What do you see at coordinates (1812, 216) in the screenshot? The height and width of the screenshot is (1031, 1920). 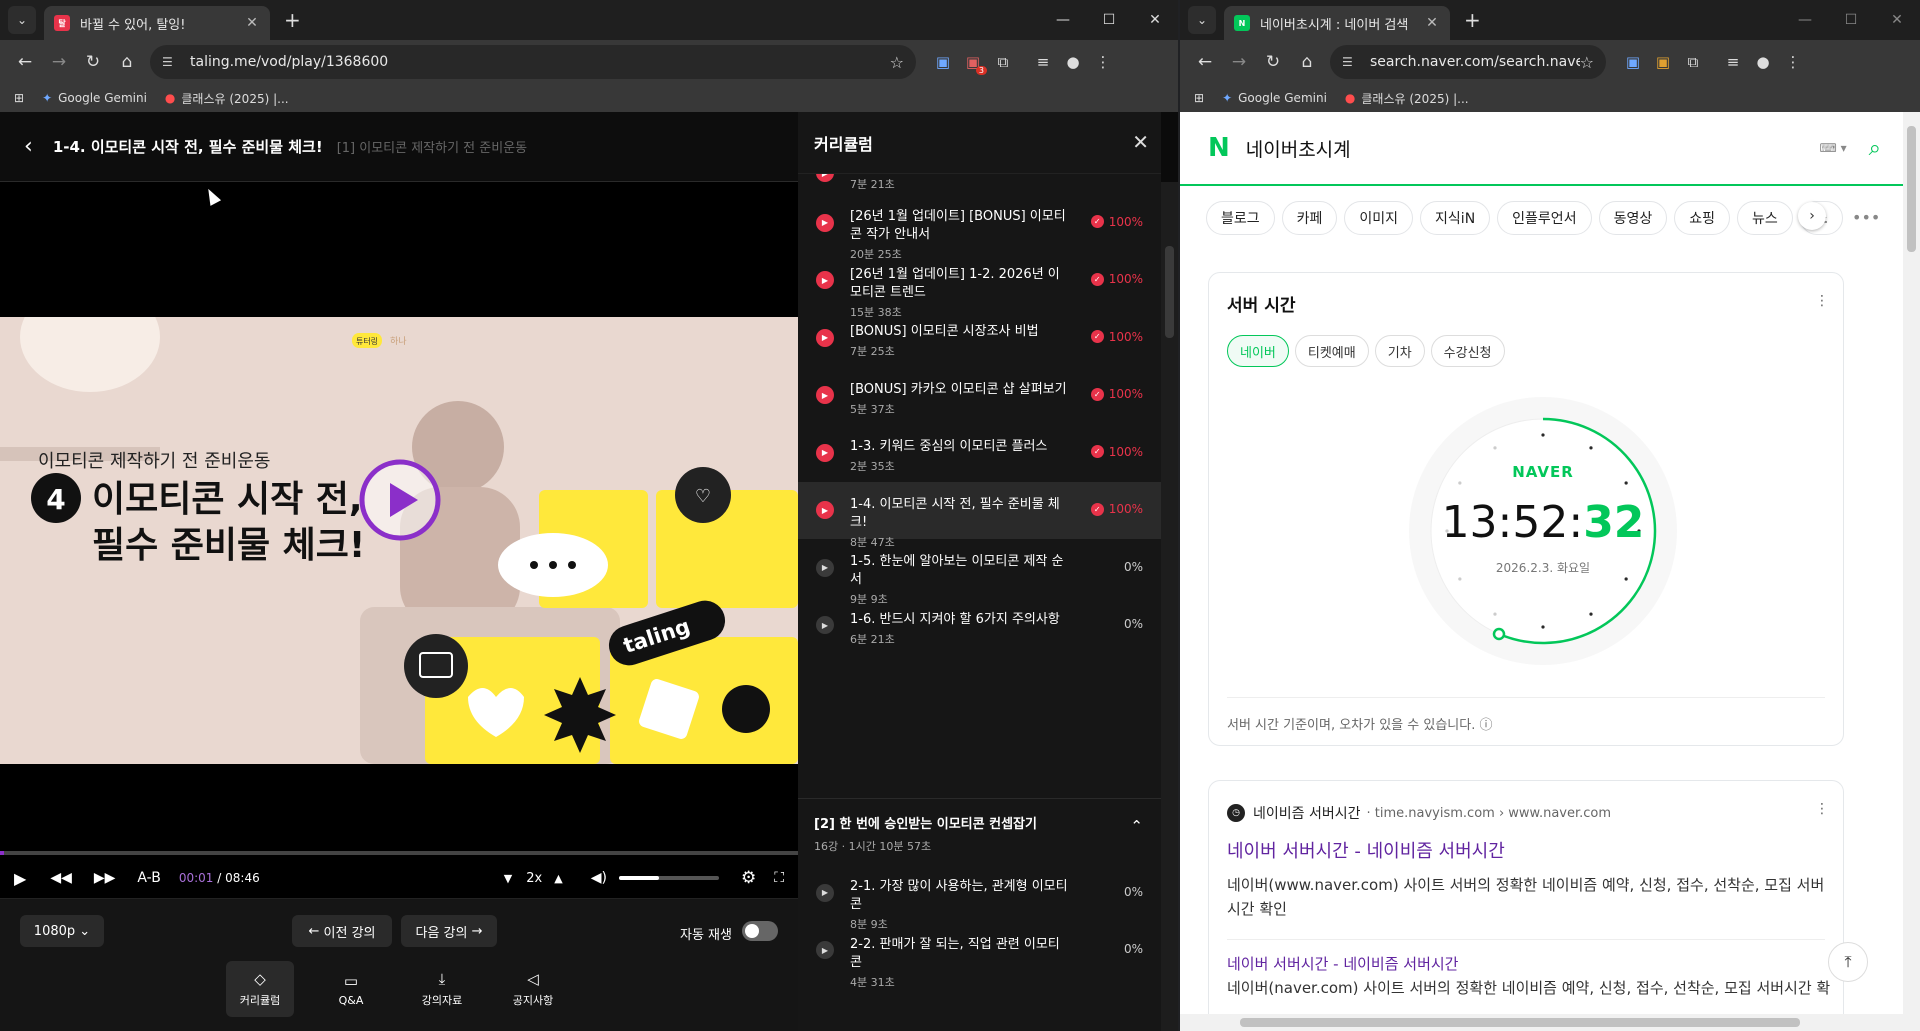 I see `chevron-right-icon: ›` at bounding box center [1812, 216].